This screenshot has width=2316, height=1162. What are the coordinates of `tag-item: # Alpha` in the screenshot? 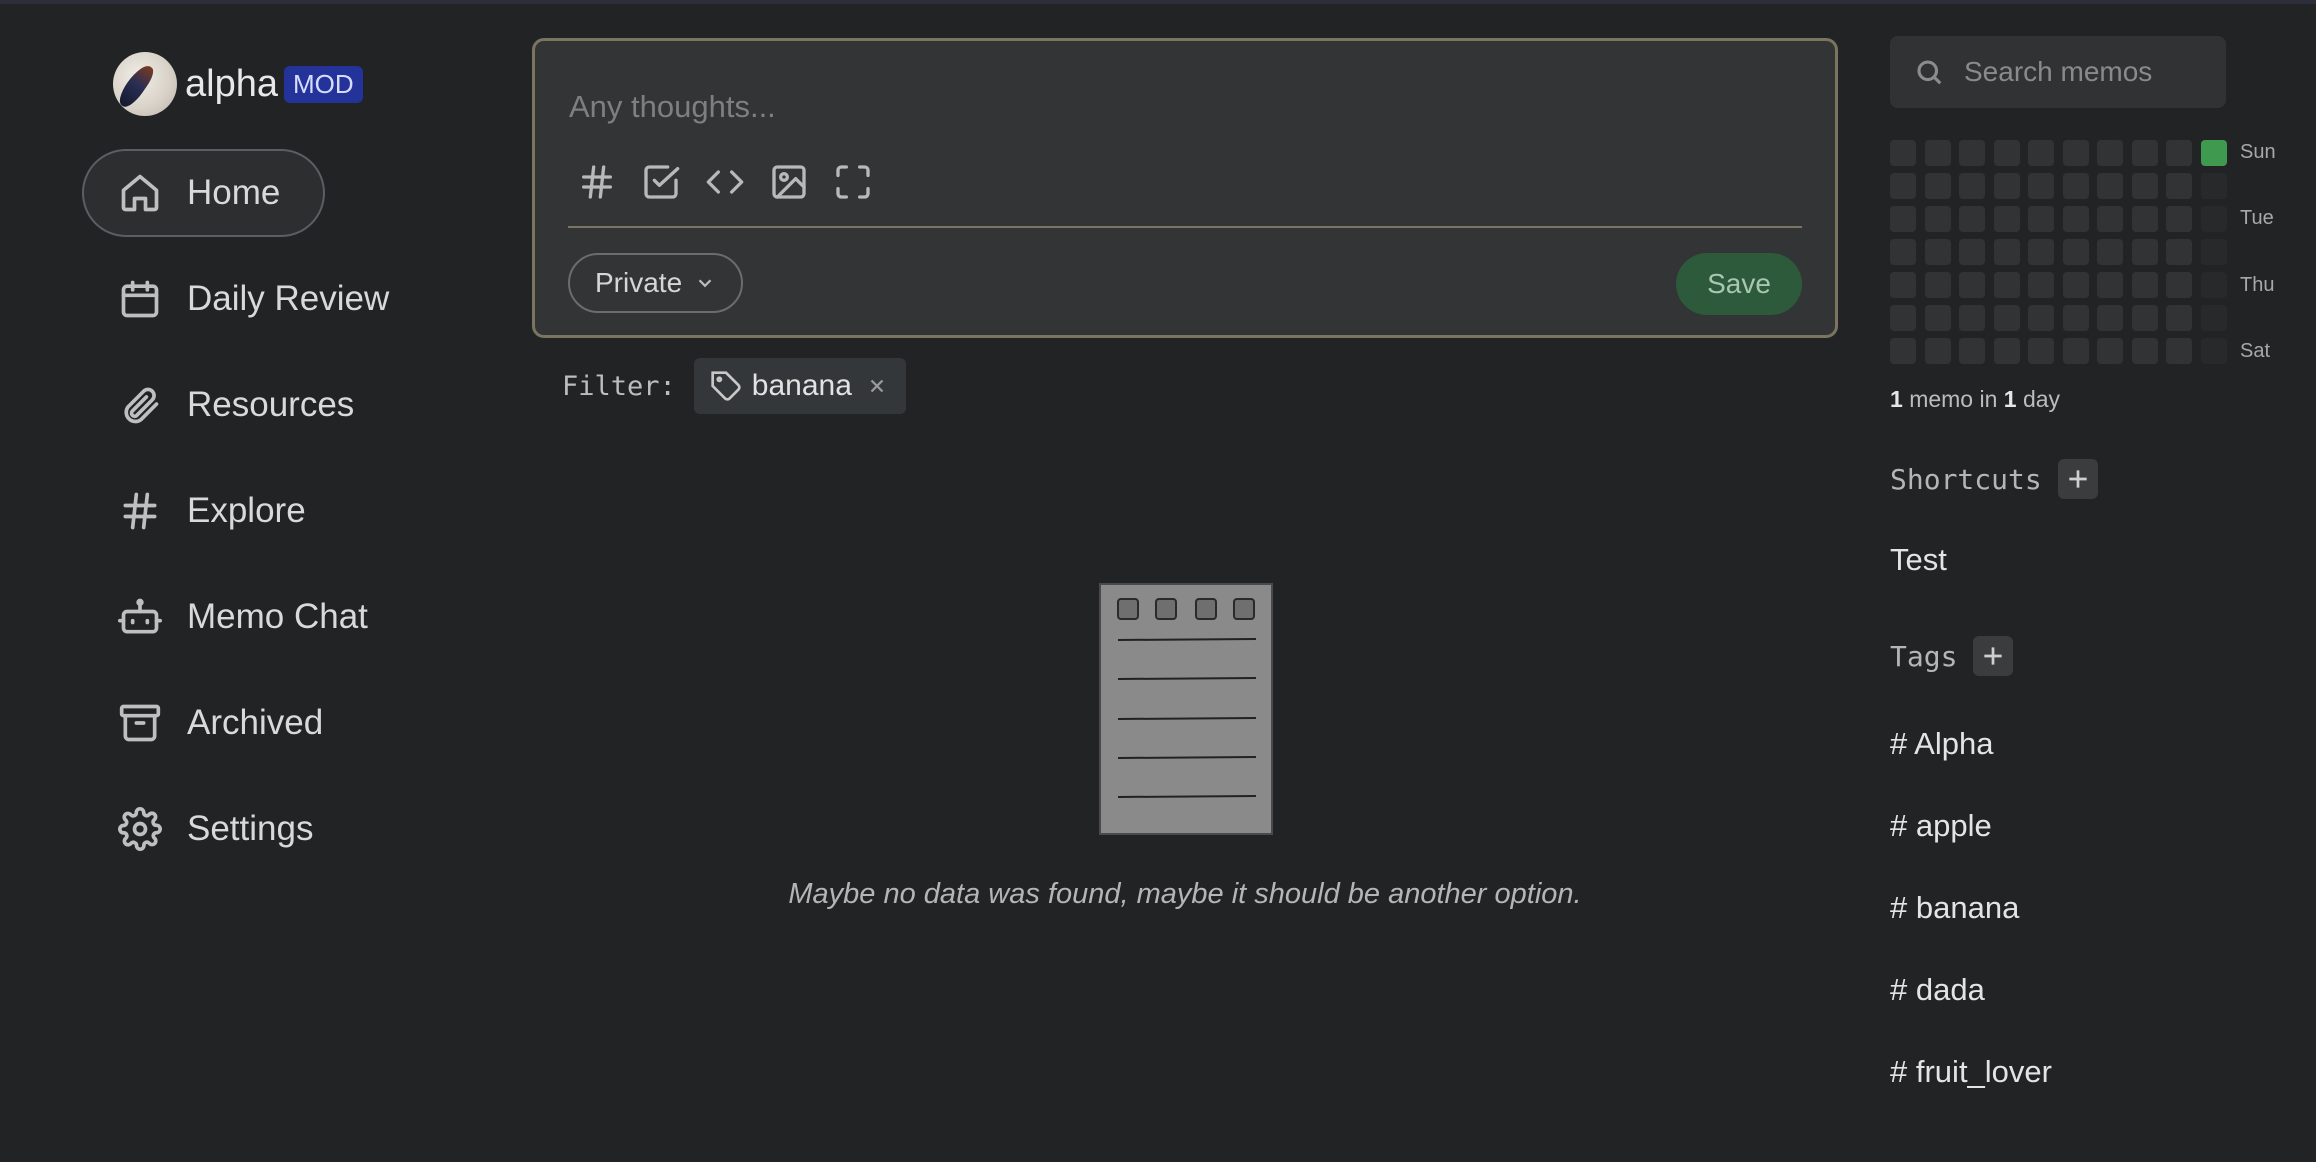 It's located at (1941, 744).